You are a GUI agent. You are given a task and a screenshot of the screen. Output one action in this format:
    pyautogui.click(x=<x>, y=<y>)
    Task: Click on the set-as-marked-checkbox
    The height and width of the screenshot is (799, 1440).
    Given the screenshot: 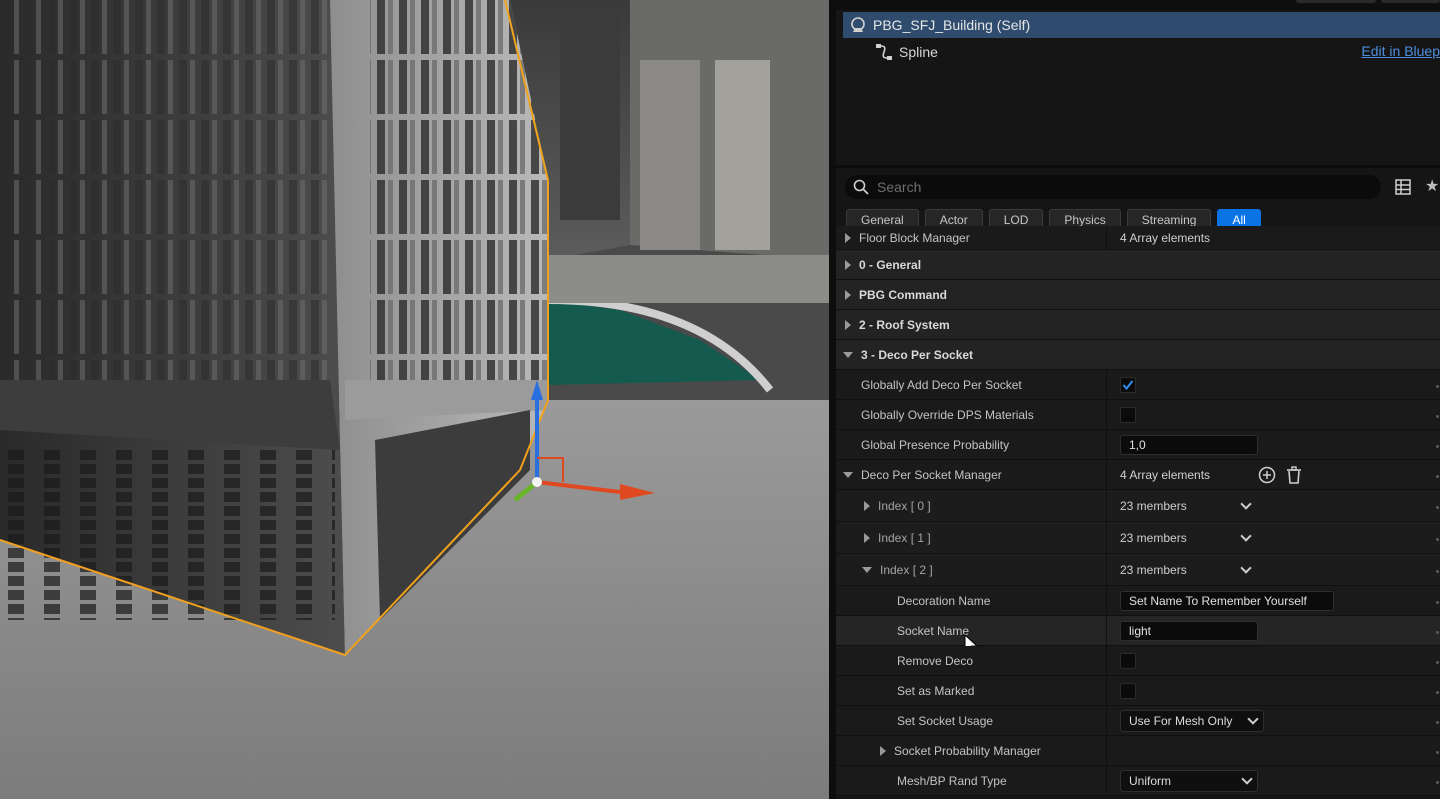 What is the action you would take?
    pyautogui.click(x=1128, y=690)
    